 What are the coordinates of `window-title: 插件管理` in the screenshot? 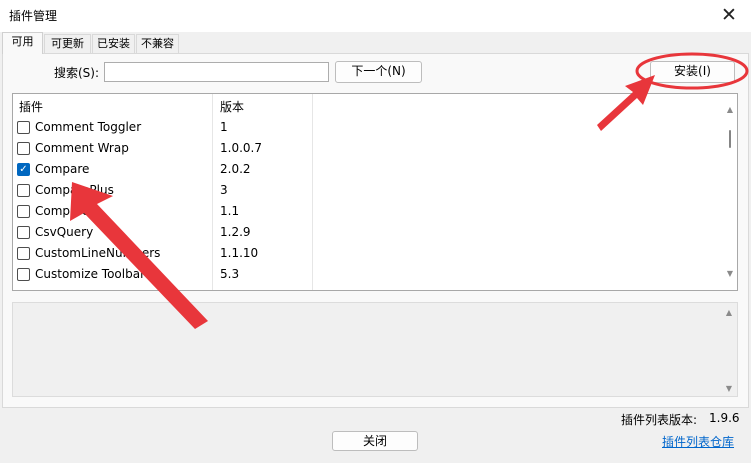 It's located at (33, 16).